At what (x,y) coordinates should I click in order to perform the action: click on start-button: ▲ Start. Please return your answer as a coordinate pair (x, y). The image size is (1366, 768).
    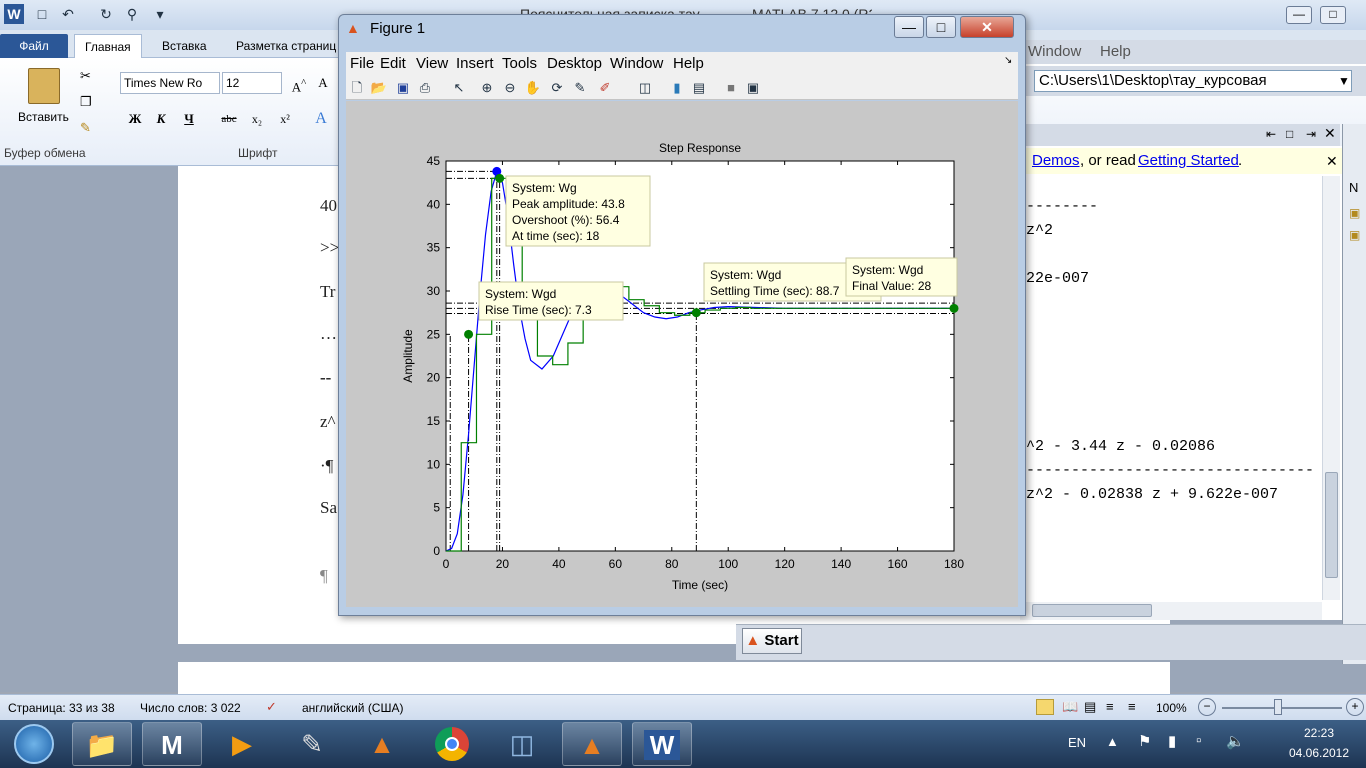
    Looking at the image, I should click on (772, 641).